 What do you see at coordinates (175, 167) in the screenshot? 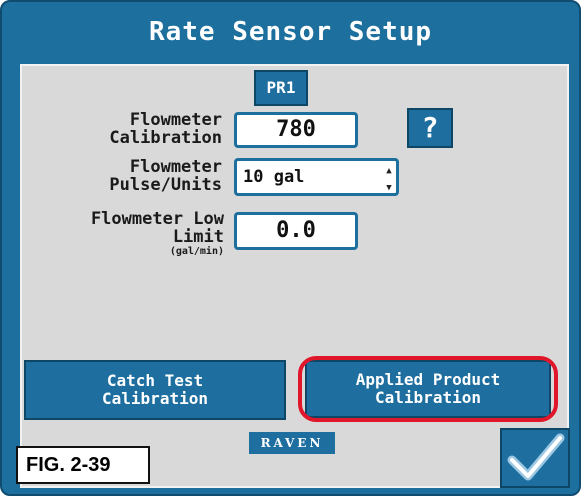
I see `pulse-units-label-line1: Flowmeter` at bounding box center [175, 167].